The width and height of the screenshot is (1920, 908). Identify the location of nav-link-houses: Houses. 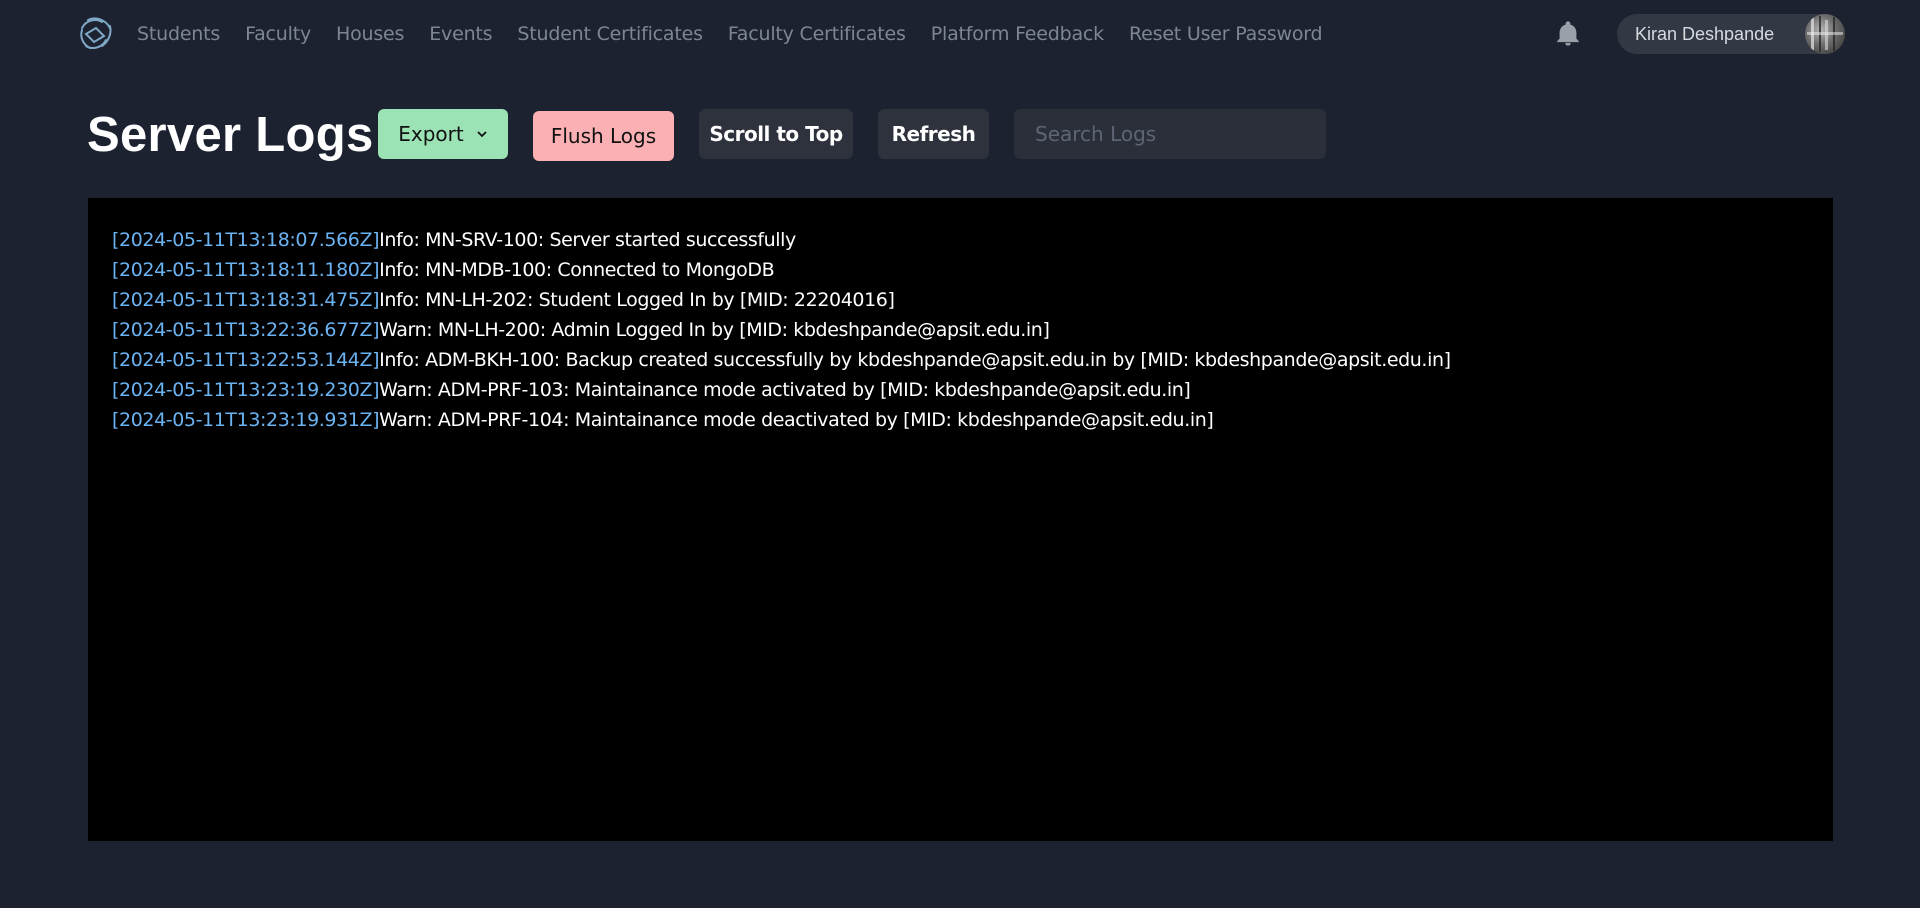
(370, 34).